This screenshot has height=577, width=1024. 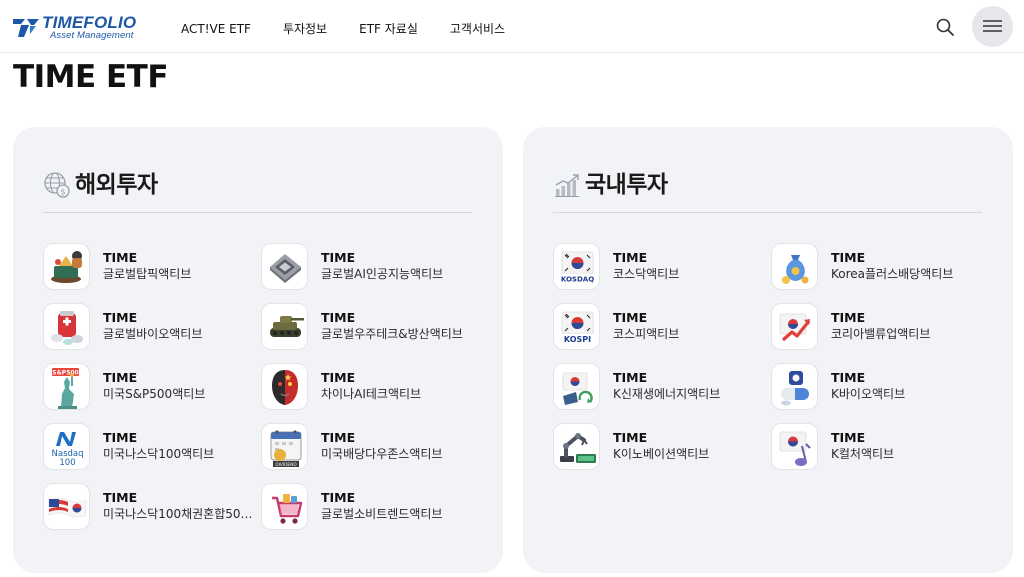 What do you see at coordinates (216, 29) in the screenshot?
I see `nav-active-etf: ACT!VE ETF` at bounding box center [216, 29].